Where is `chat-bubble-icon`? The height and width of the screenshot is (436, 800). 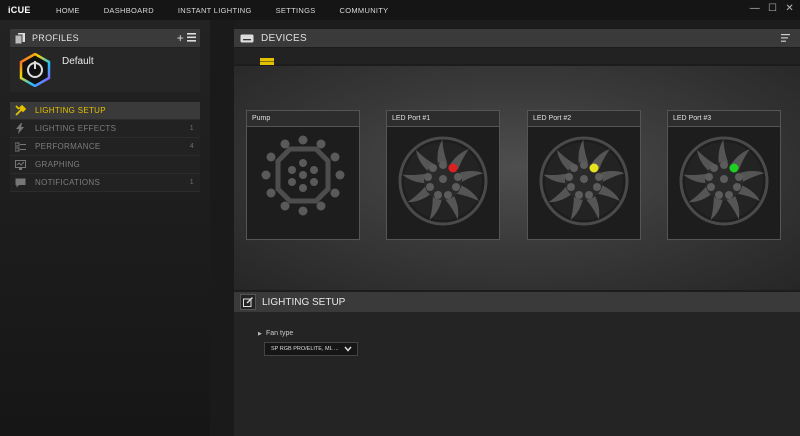
chat-bubble-icon is located at coordinates (20, 183).